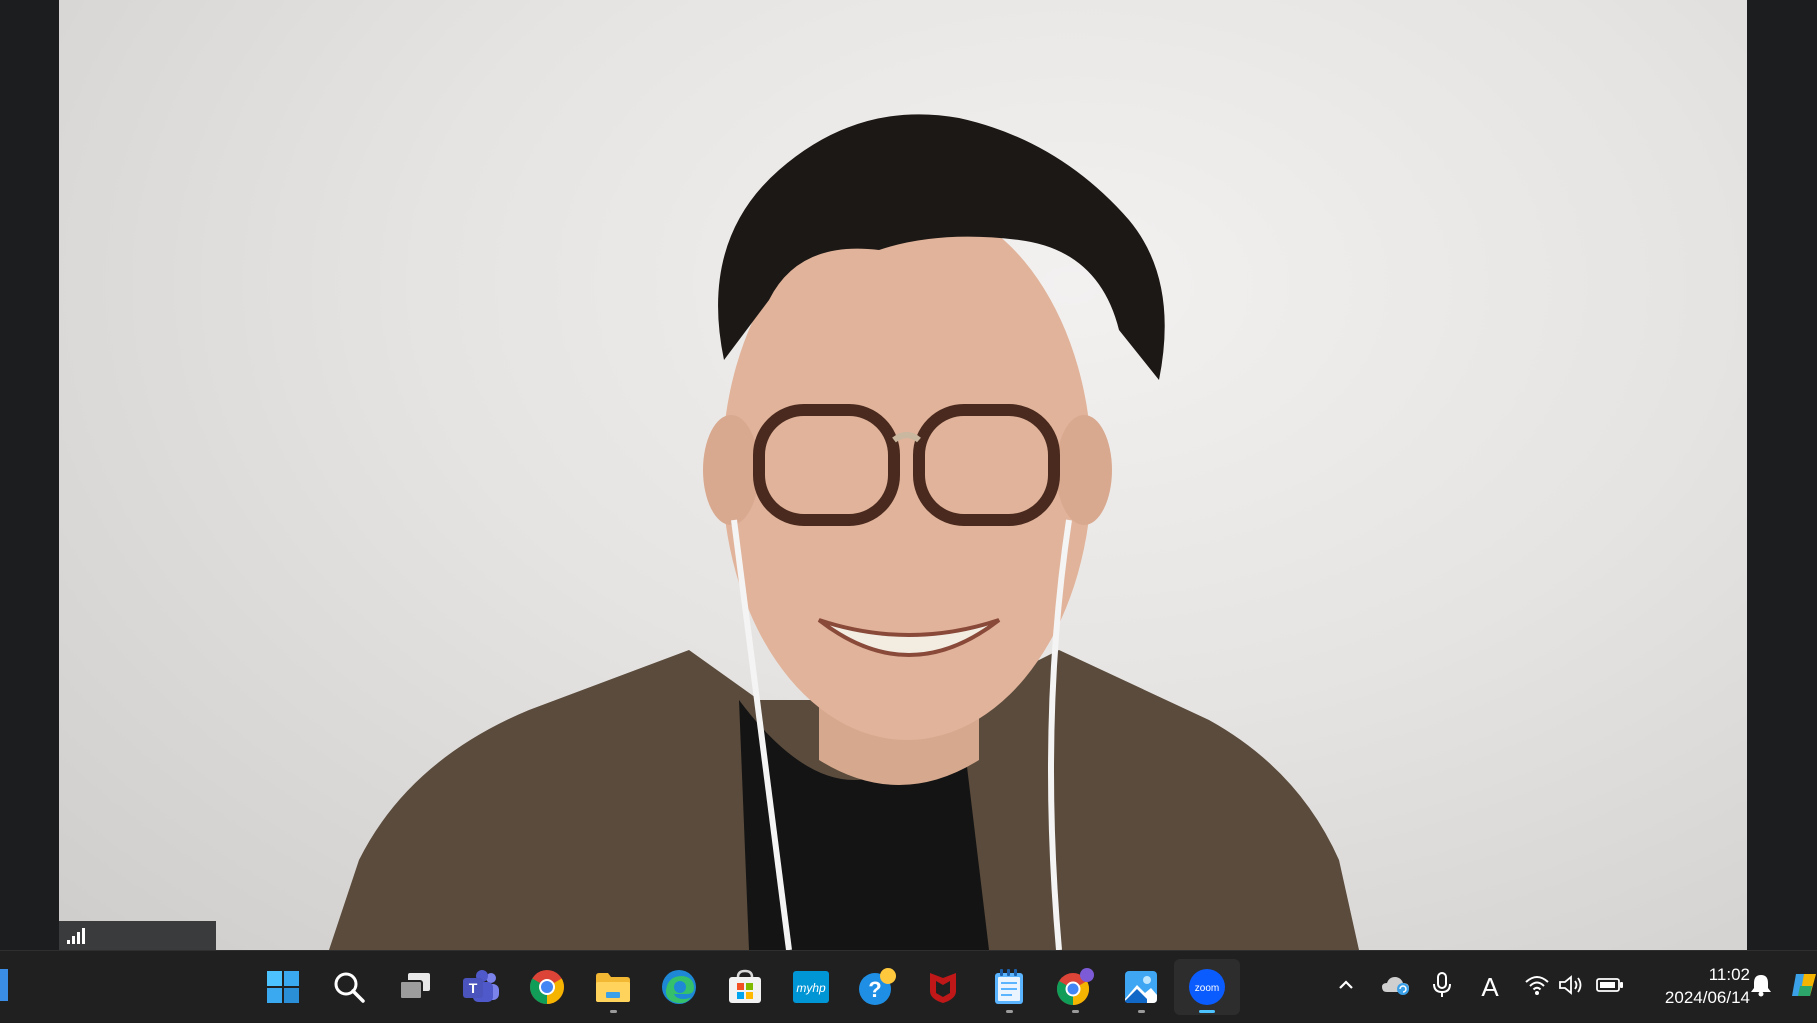 Image resolution: width=1817 pixels, height=1023 pixels. I want to click on volume-icon, so click(1571, 987).